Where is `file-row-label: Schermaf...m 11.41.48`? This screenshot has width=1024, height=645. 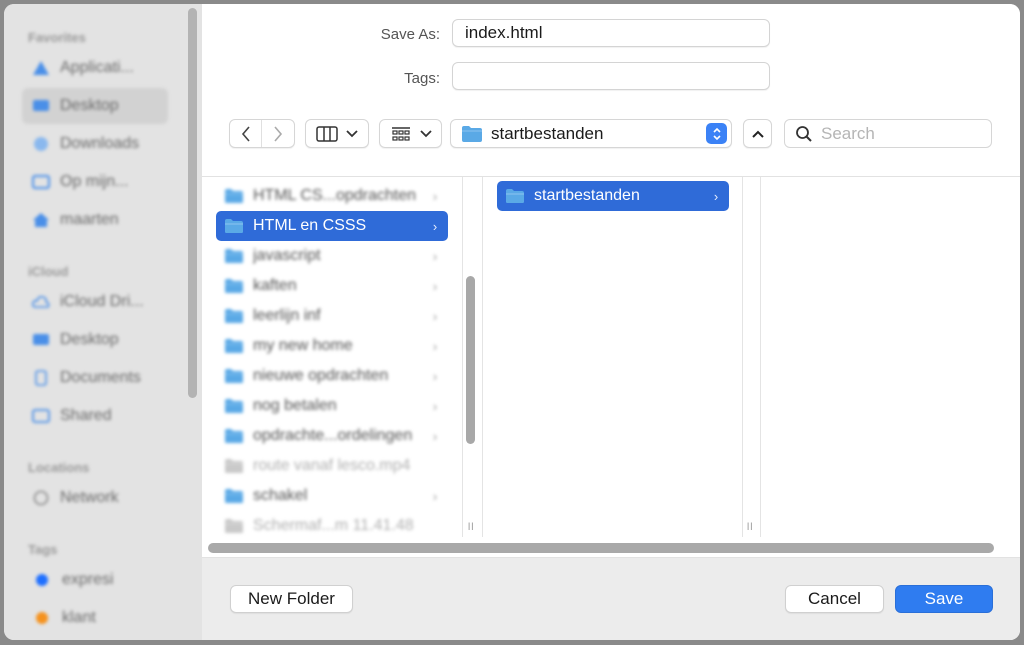
file-row-label: Schermaf...m 11.41.48 is located at coordinates (333, 525).